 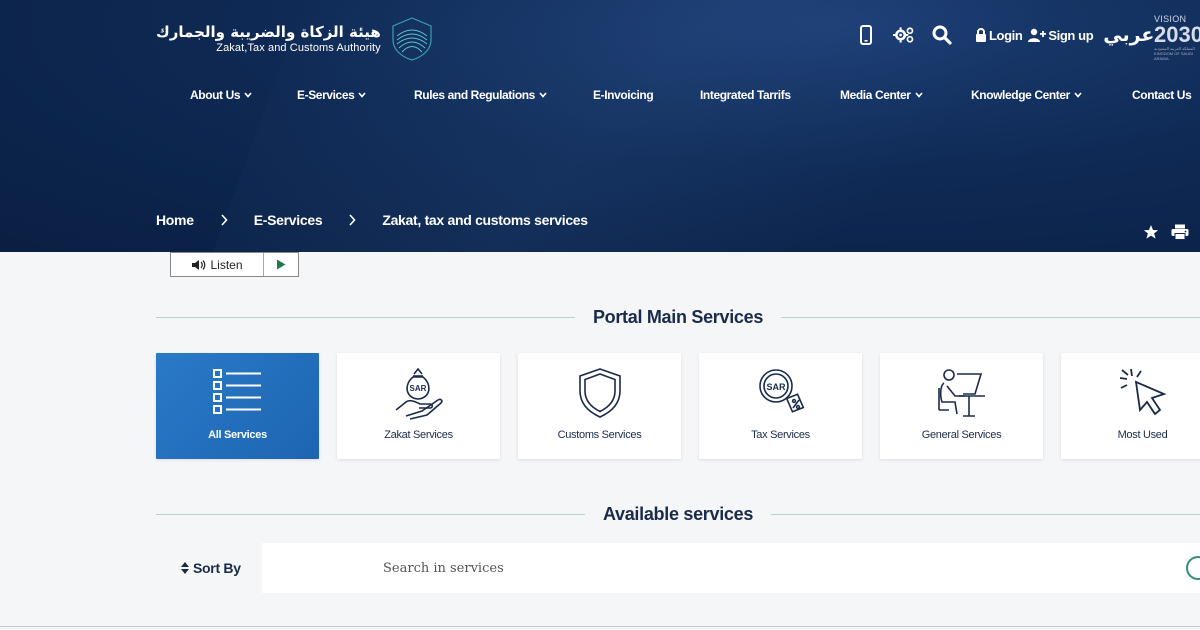 I want to click on play-button, so click(x=281, y=264).